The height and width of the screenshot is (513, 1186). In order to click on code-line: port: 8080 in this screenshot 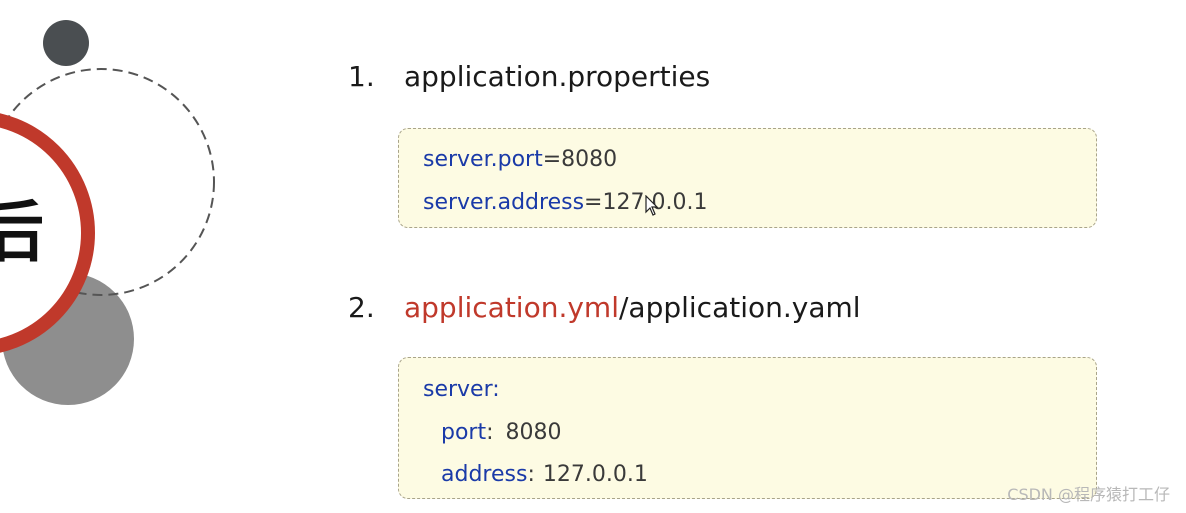, I will do `click(501, 433)`.